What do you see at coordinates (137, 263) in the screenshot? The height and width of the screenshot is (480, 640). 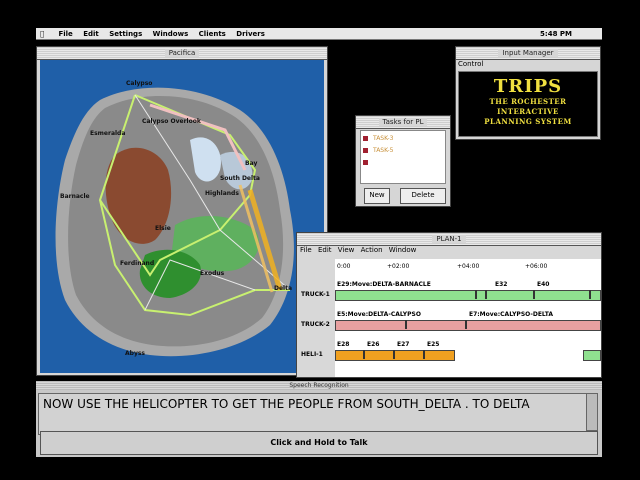 I see `city-label: Ferdinand` at bounding box center [137, 263].